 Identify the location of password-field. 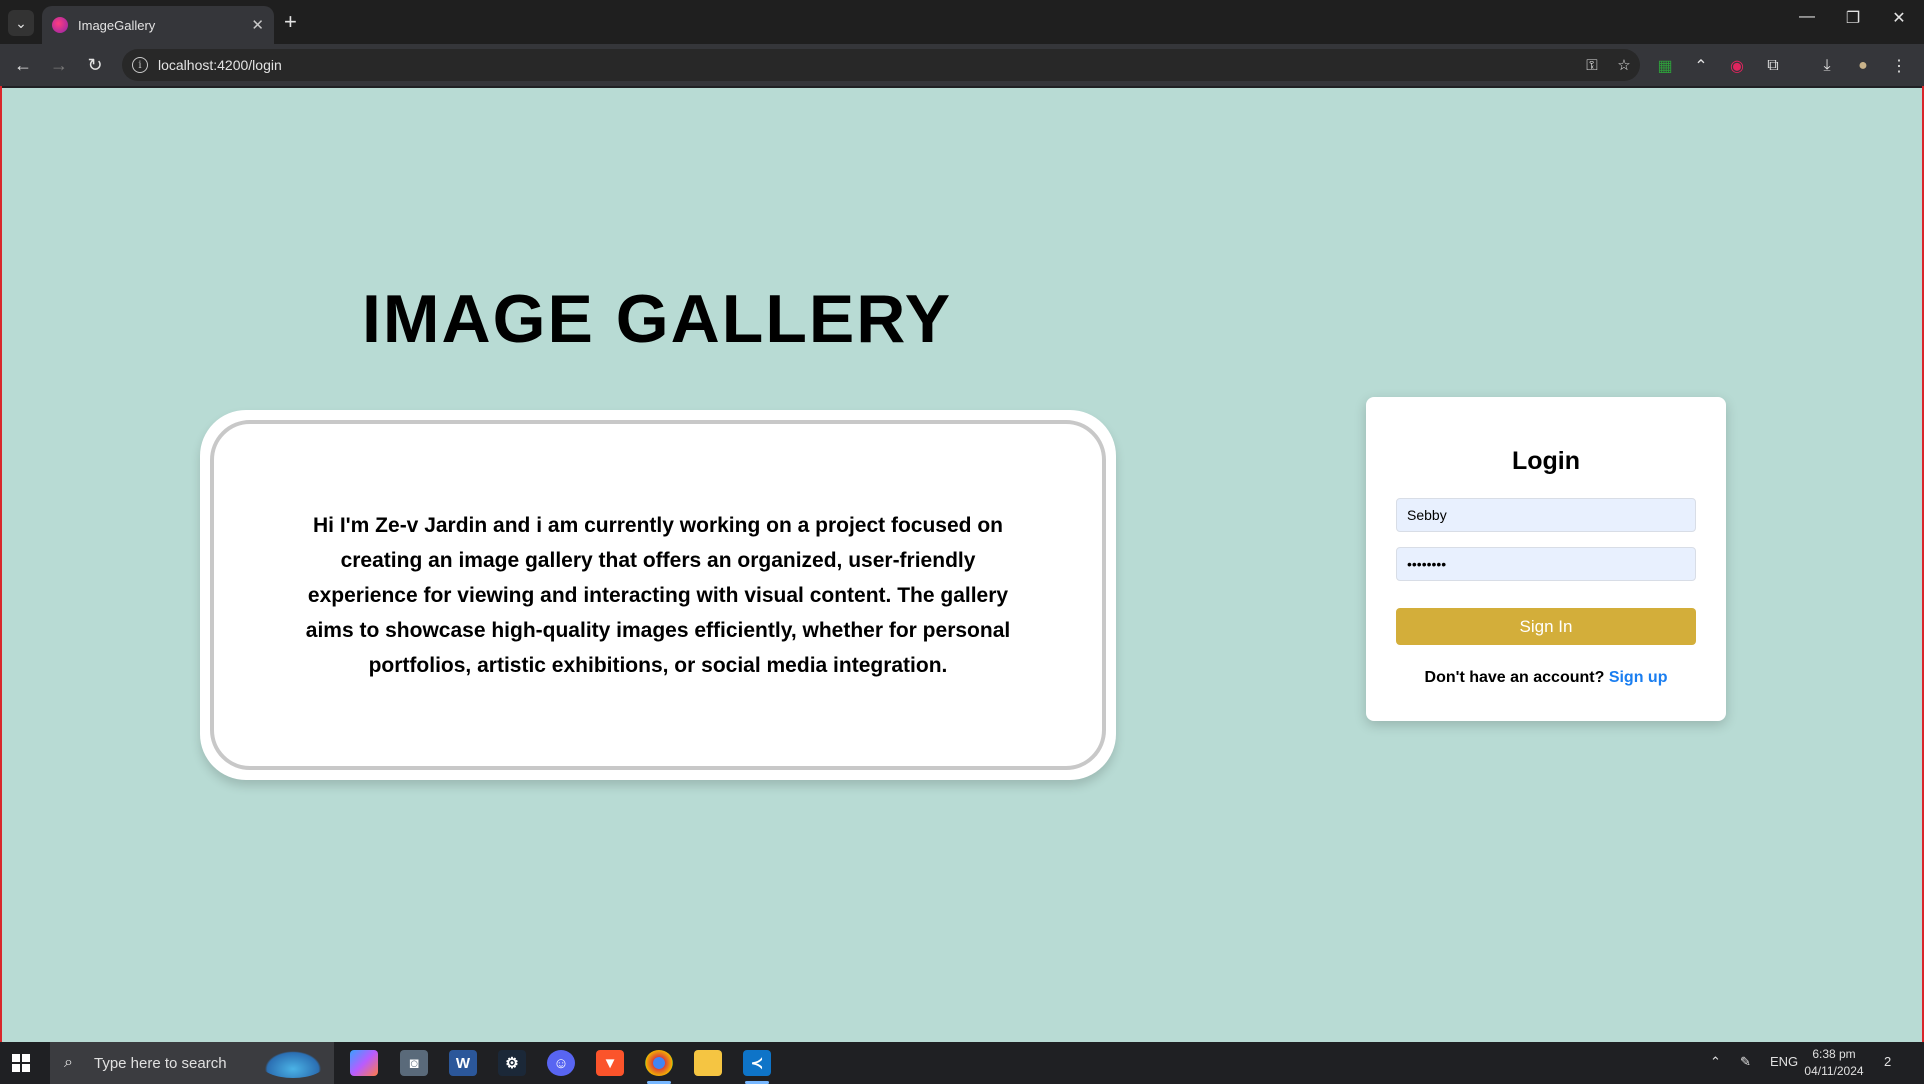
(1546, 564).